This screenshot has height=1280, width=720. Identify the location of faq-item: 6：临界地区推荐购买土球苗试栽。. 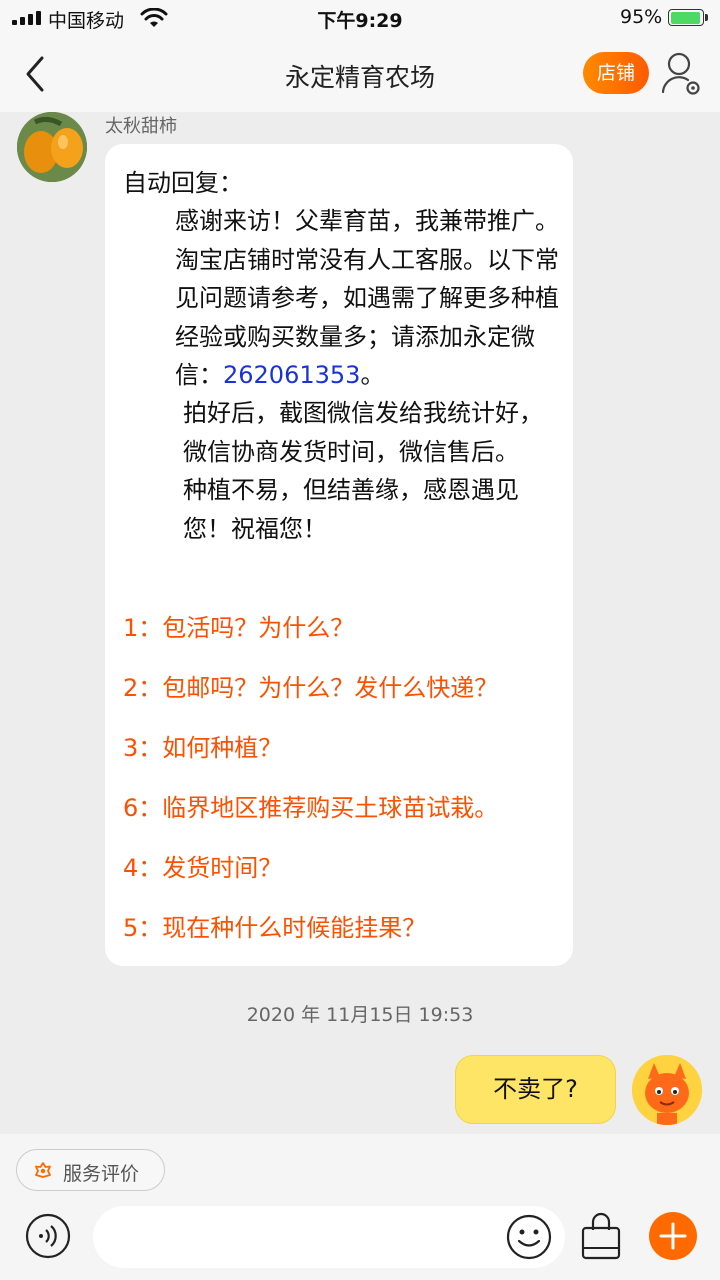
(343, 805).